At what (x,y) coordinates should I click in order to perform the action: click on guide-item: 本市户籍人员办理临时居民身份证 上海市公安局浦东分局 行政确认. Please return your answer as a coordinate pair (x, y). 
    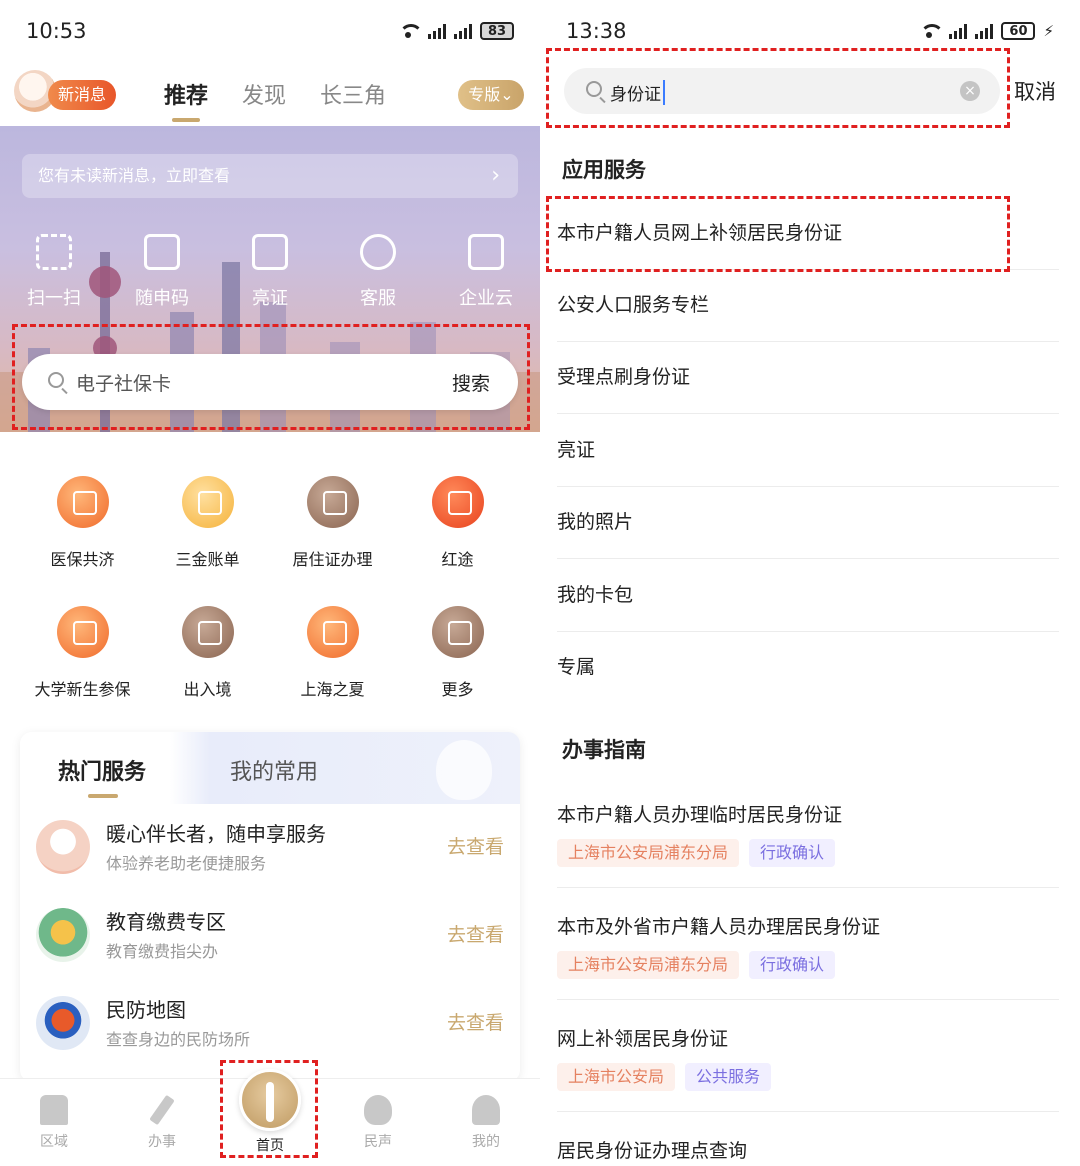
    Looking at the image, I should click on (808, 840).